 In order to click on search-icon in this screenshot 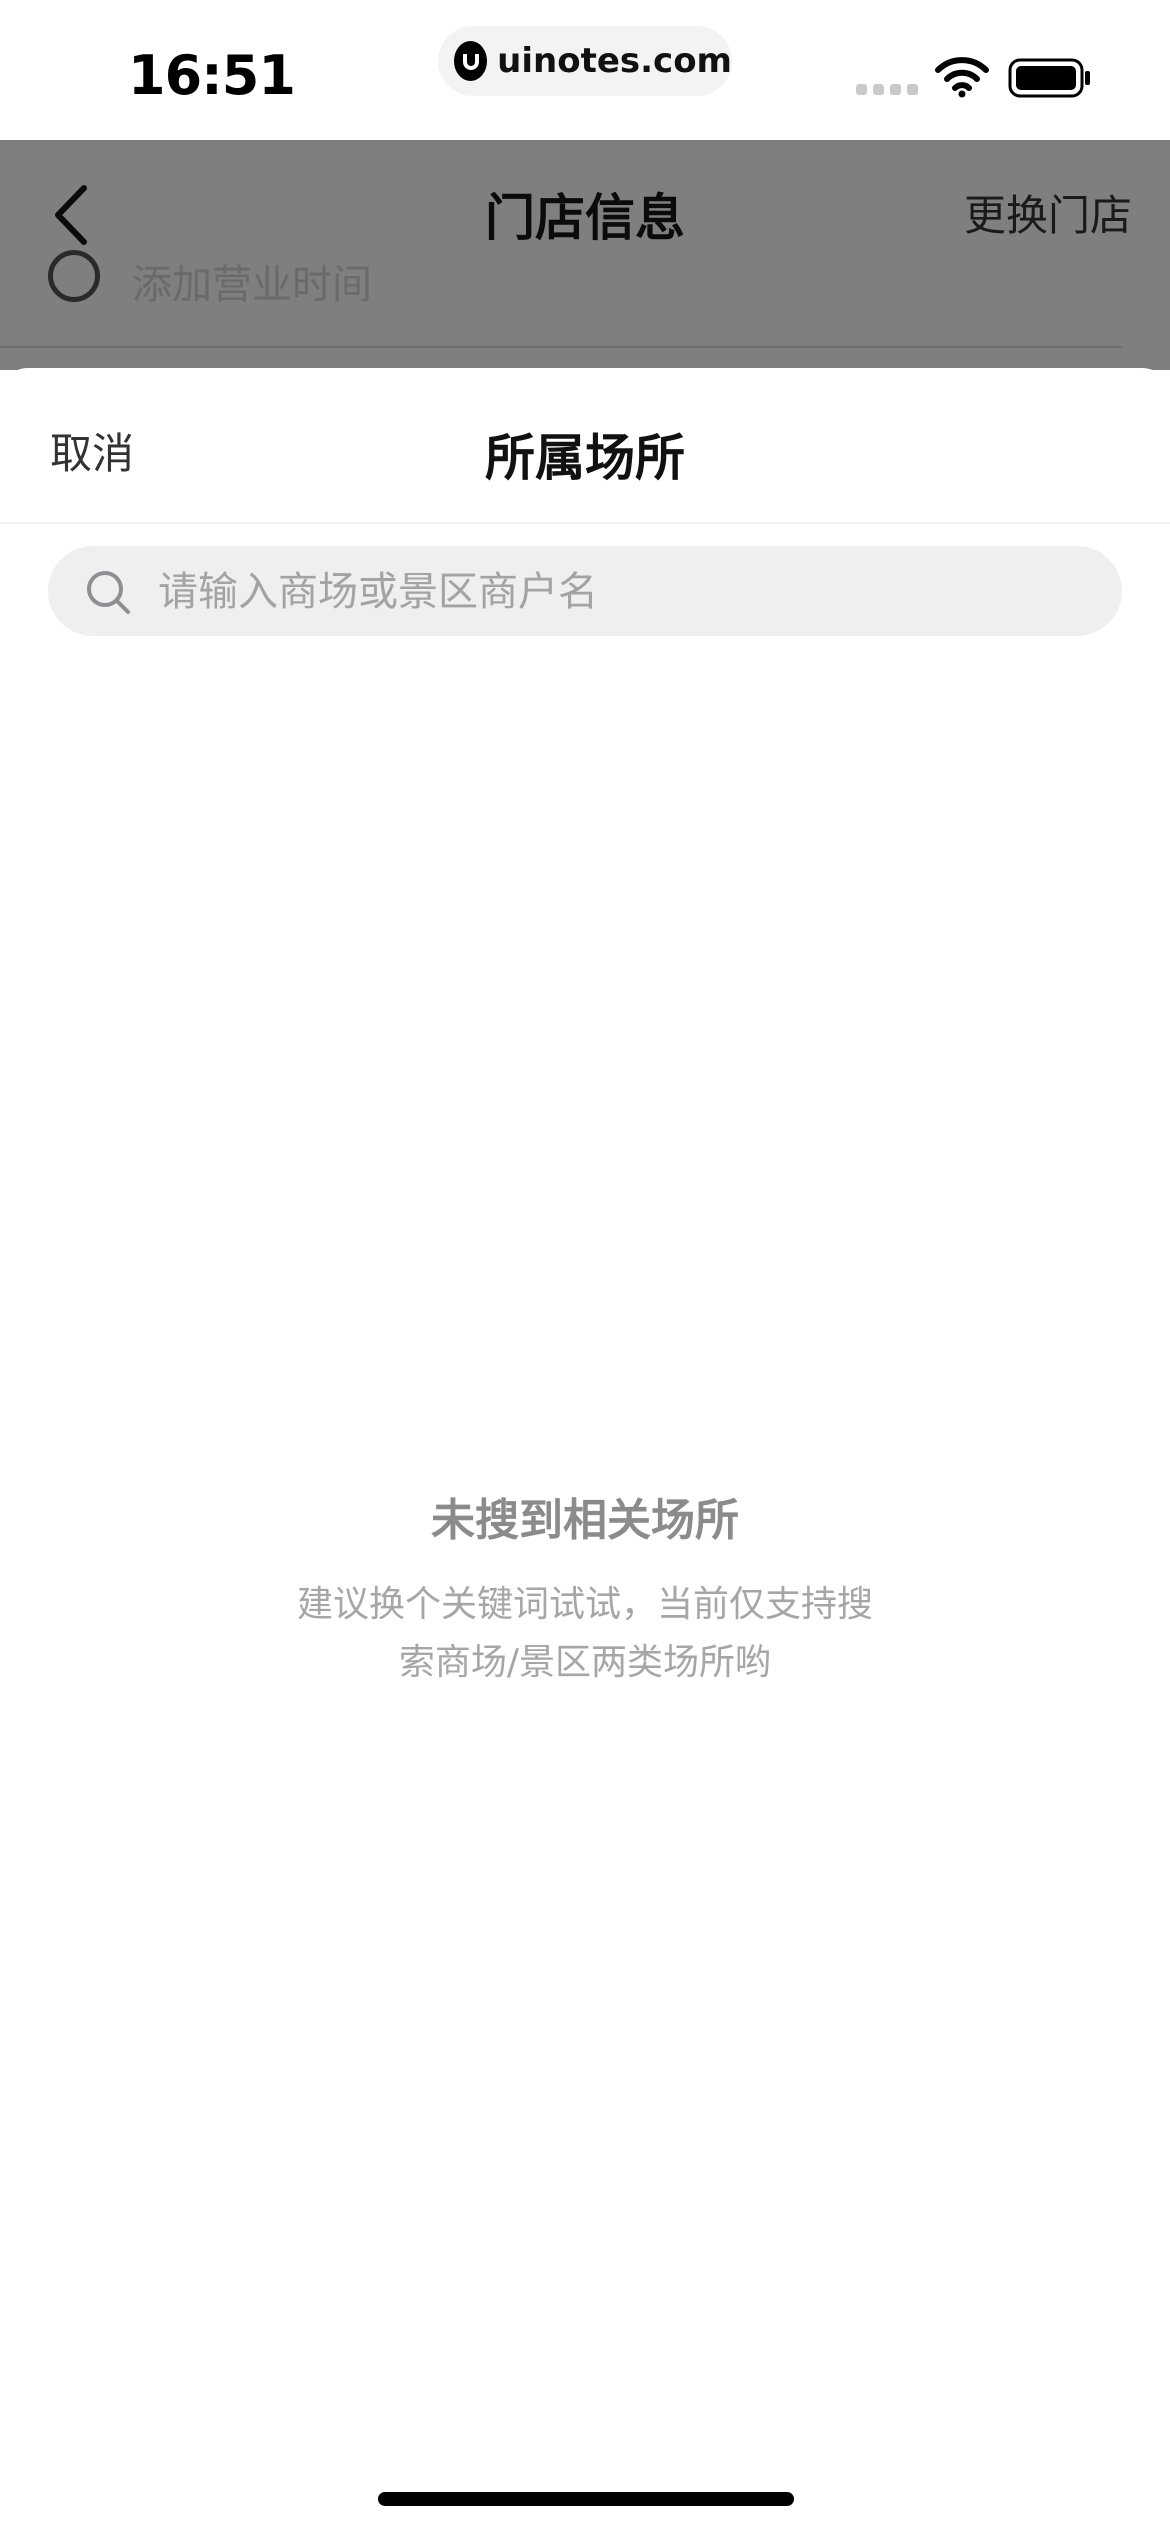, I will do `click(108, 592)`.